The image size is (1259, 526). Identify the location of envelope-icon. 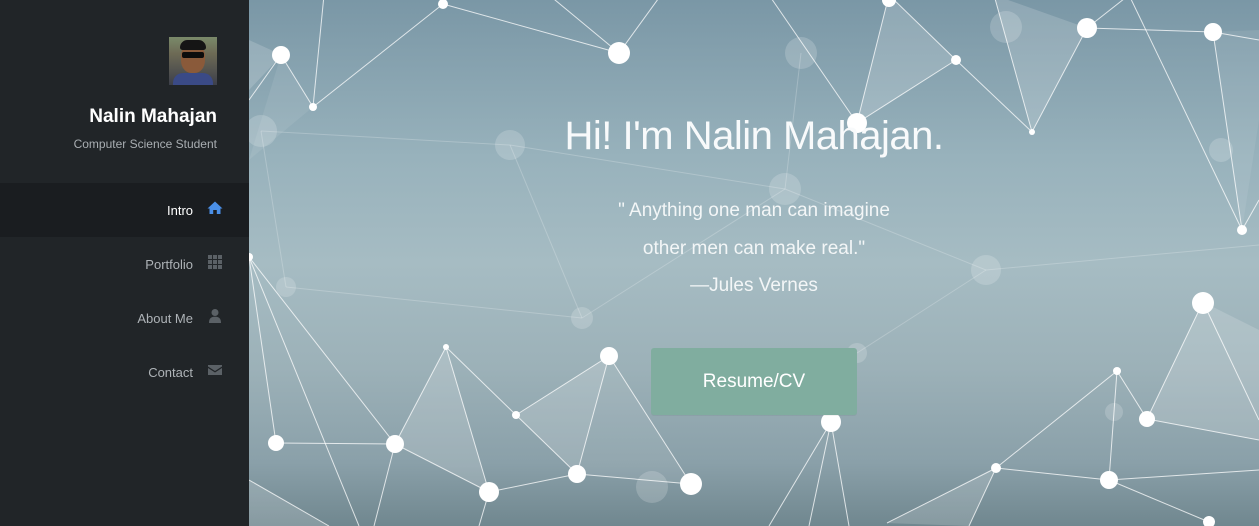
(215, 370).